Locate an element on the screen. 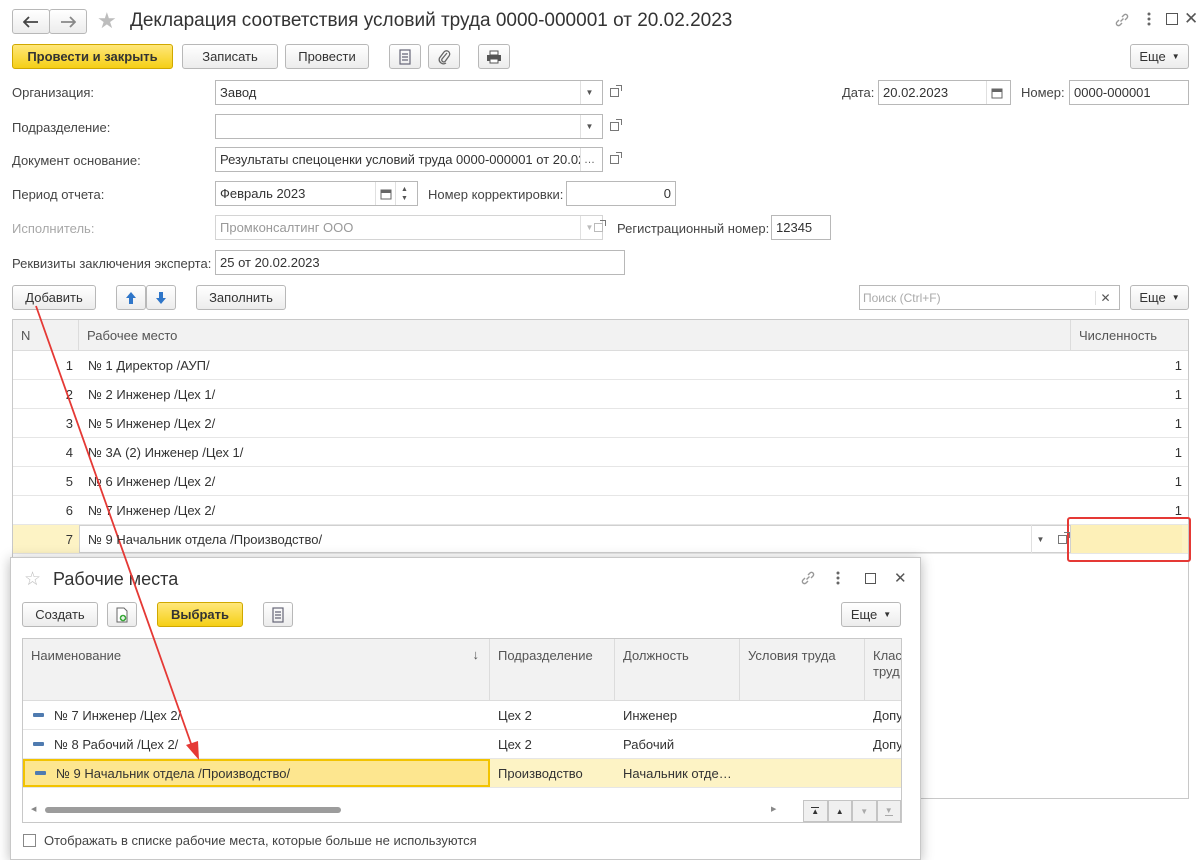  row-workplace: № 9 Начальник отдела /Производство/ is located at coordinates (538, 539).